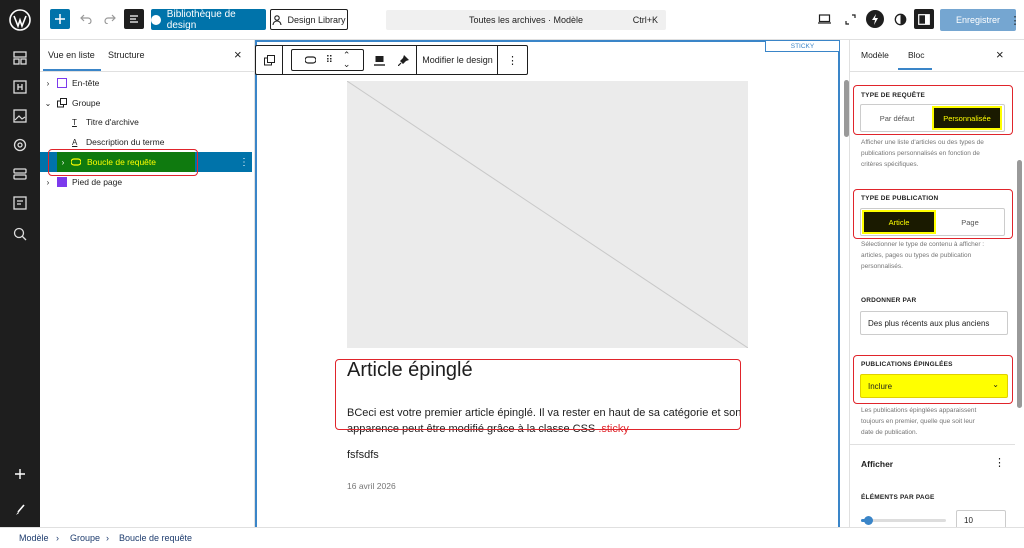 The width and height of the screenshot is (1024, 548). What do you see at coordinates (86, 19) in the screenshot?
I see `undo-icon` at bounding box center [86, 19].